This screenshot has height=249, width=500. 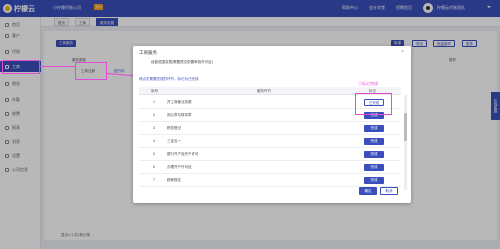 What do you see at coordinates (264, 91) in the screenshot?
I see `header-step: 服务环节` at bounding box center [264, 91].